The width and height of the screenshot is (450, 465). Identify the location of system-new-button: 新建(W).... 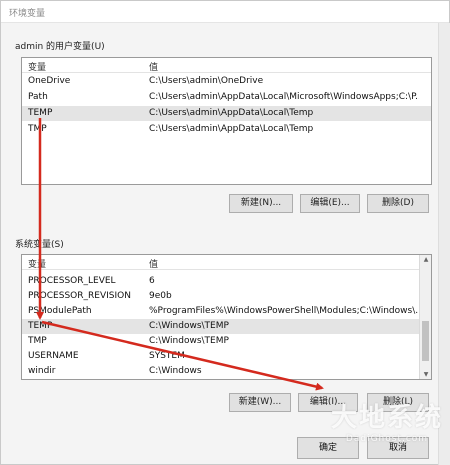
(260, 402).